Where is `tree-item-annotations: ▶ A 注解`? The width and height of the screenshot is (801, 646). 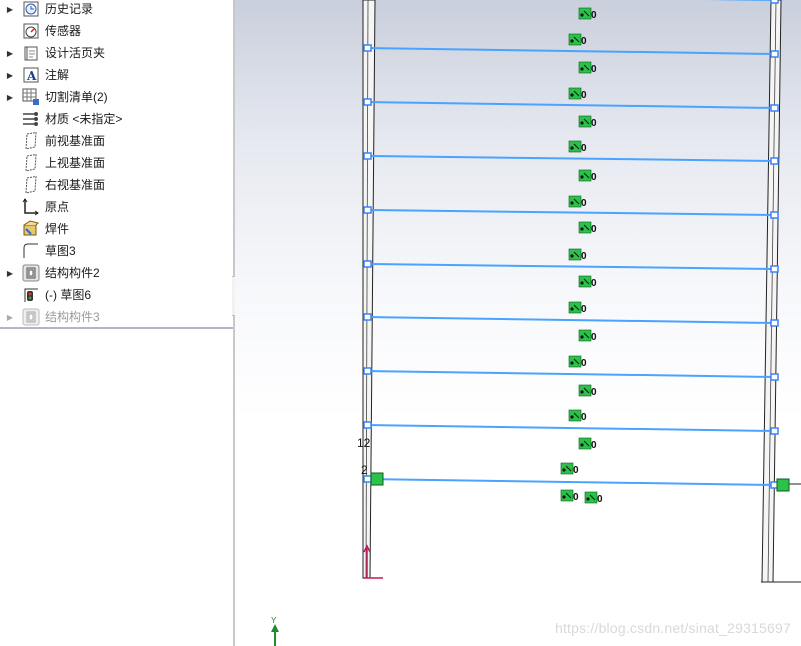
tree-item-annotations: ▶ A 注解 is located at coordinates (116, 75).